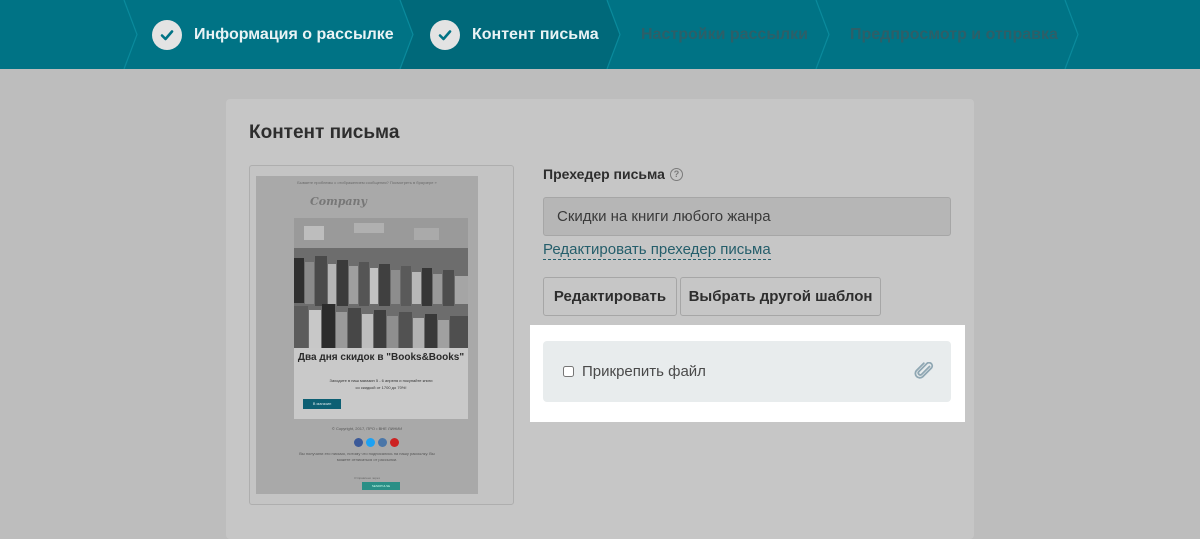  What do you see at coordinates (535, 34) in the screenshot?
I see `step-label: Контент письма` at bounding box center [535, 34].